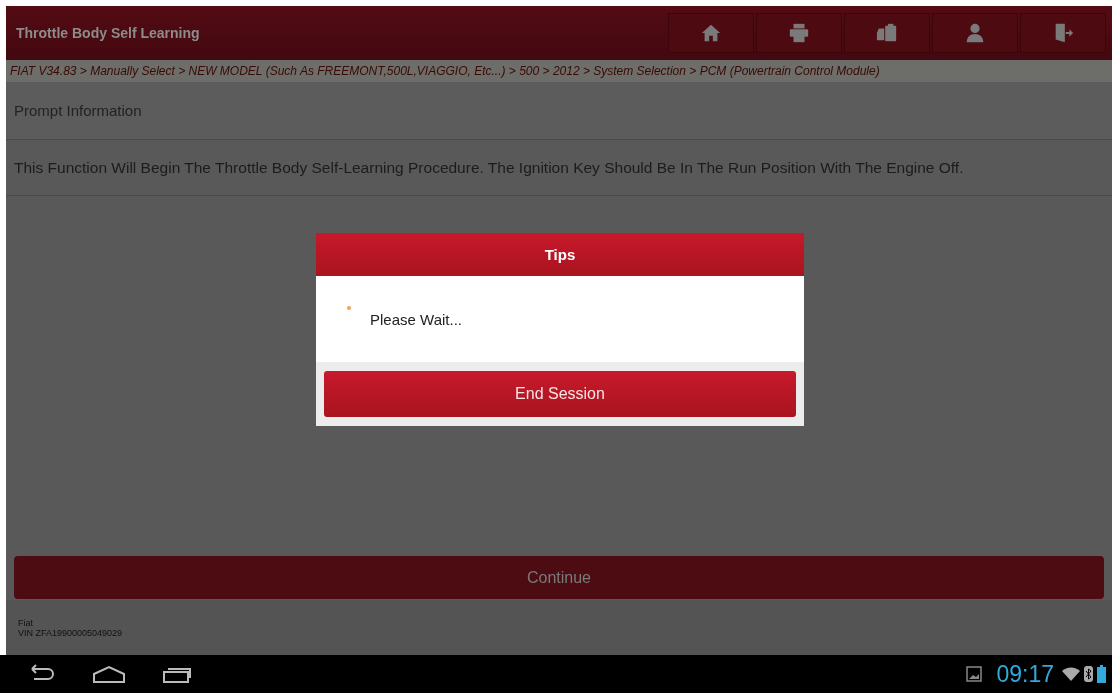 Image resolution: width=1112 pixels, height=693 pixels. I want to click on battery-icon, so click(1101, 674).